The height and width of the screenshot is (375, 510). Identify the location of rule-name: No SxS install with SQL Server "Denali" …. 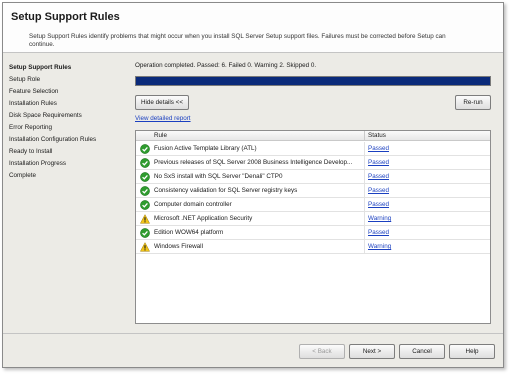
(218, 176).